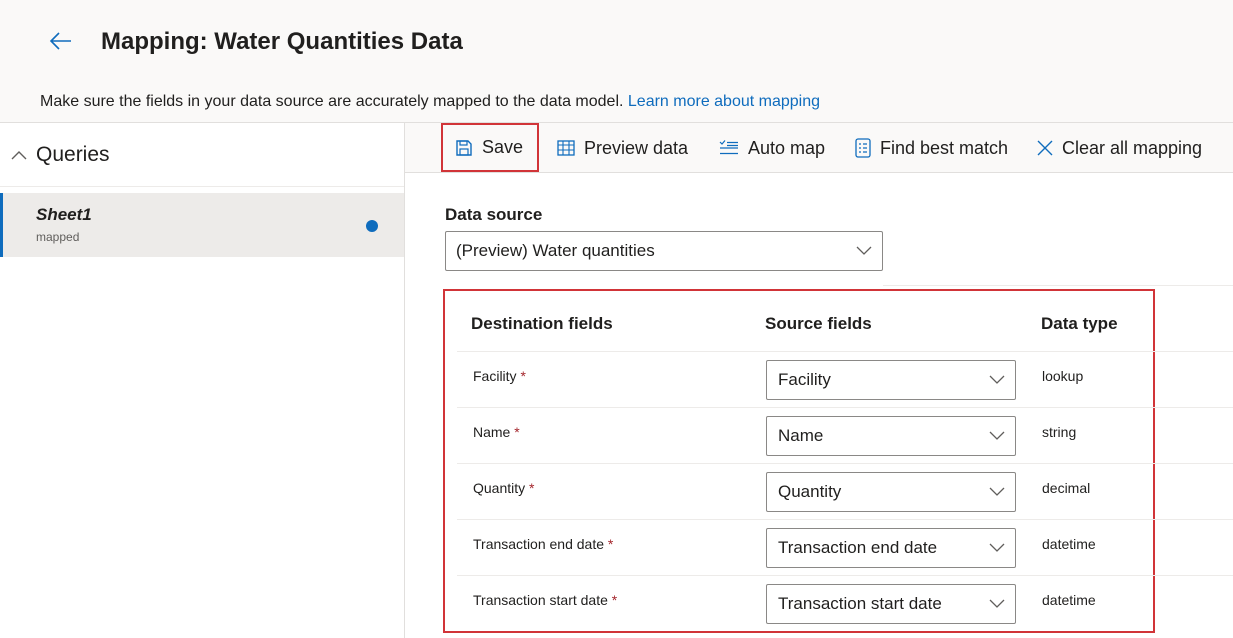 This screenshot has height=638, width=1233. What do you see at coordinates (464, 147) in the screenshot?
I see `save-icon` at bounding box center [464, 147].